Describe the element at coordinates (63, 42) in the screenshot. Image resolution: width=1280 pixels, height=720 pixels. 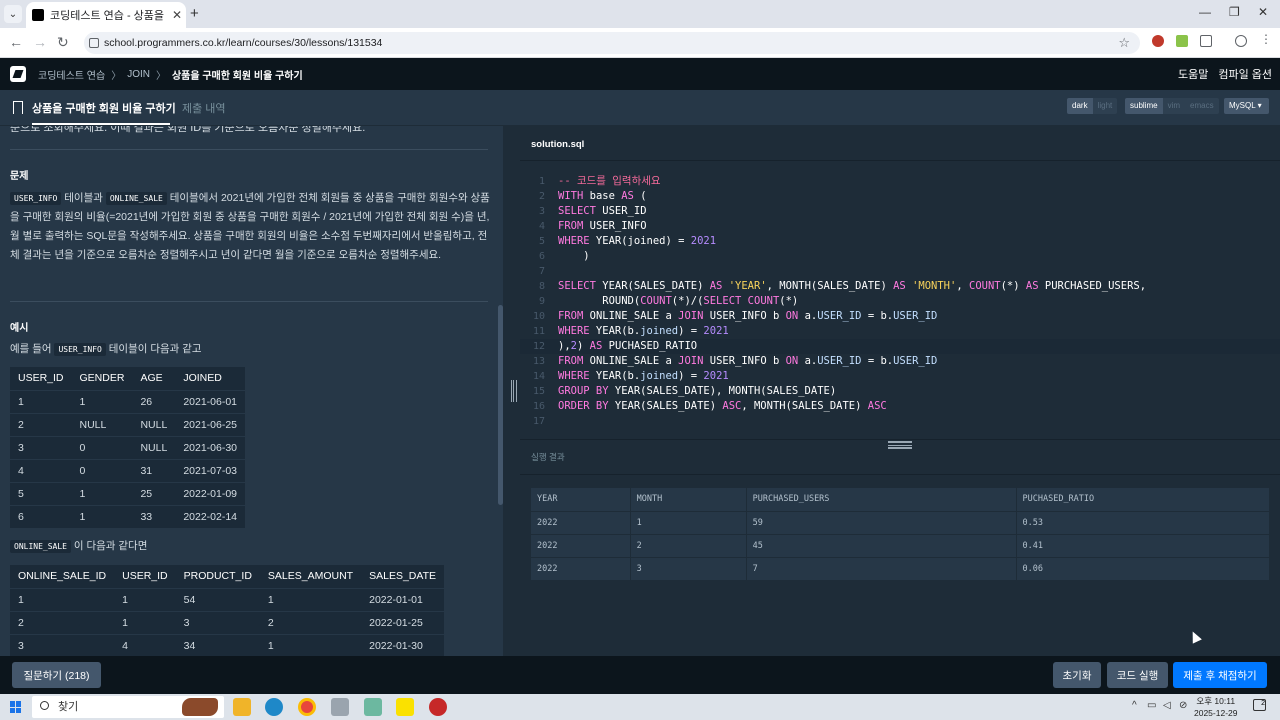
I see `reload-icon: ↻` at that location.